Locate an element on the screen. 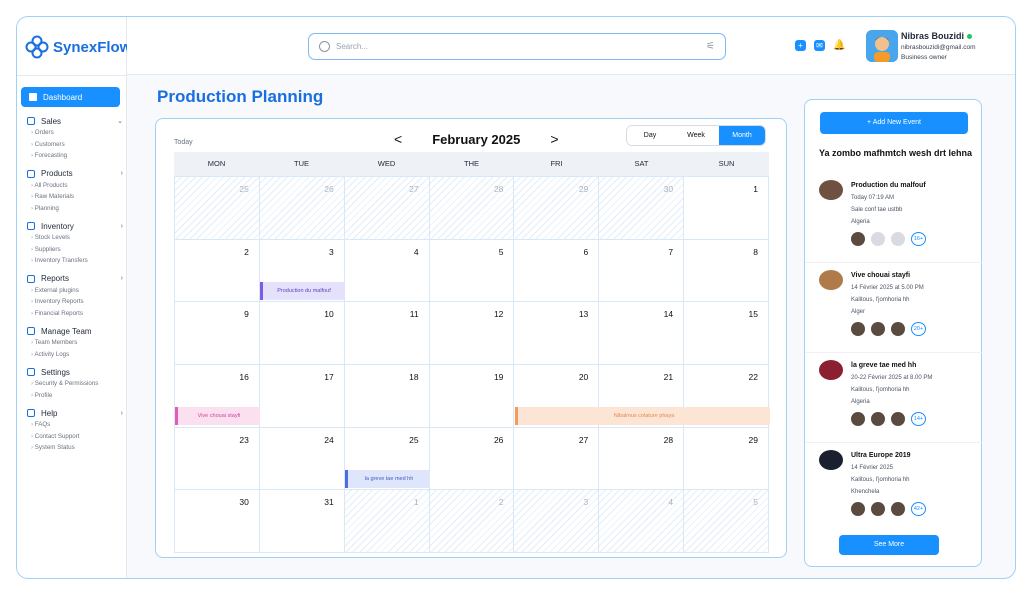  sidebar-item-manage-team: Manage Team is located at coordinates (75, 331).